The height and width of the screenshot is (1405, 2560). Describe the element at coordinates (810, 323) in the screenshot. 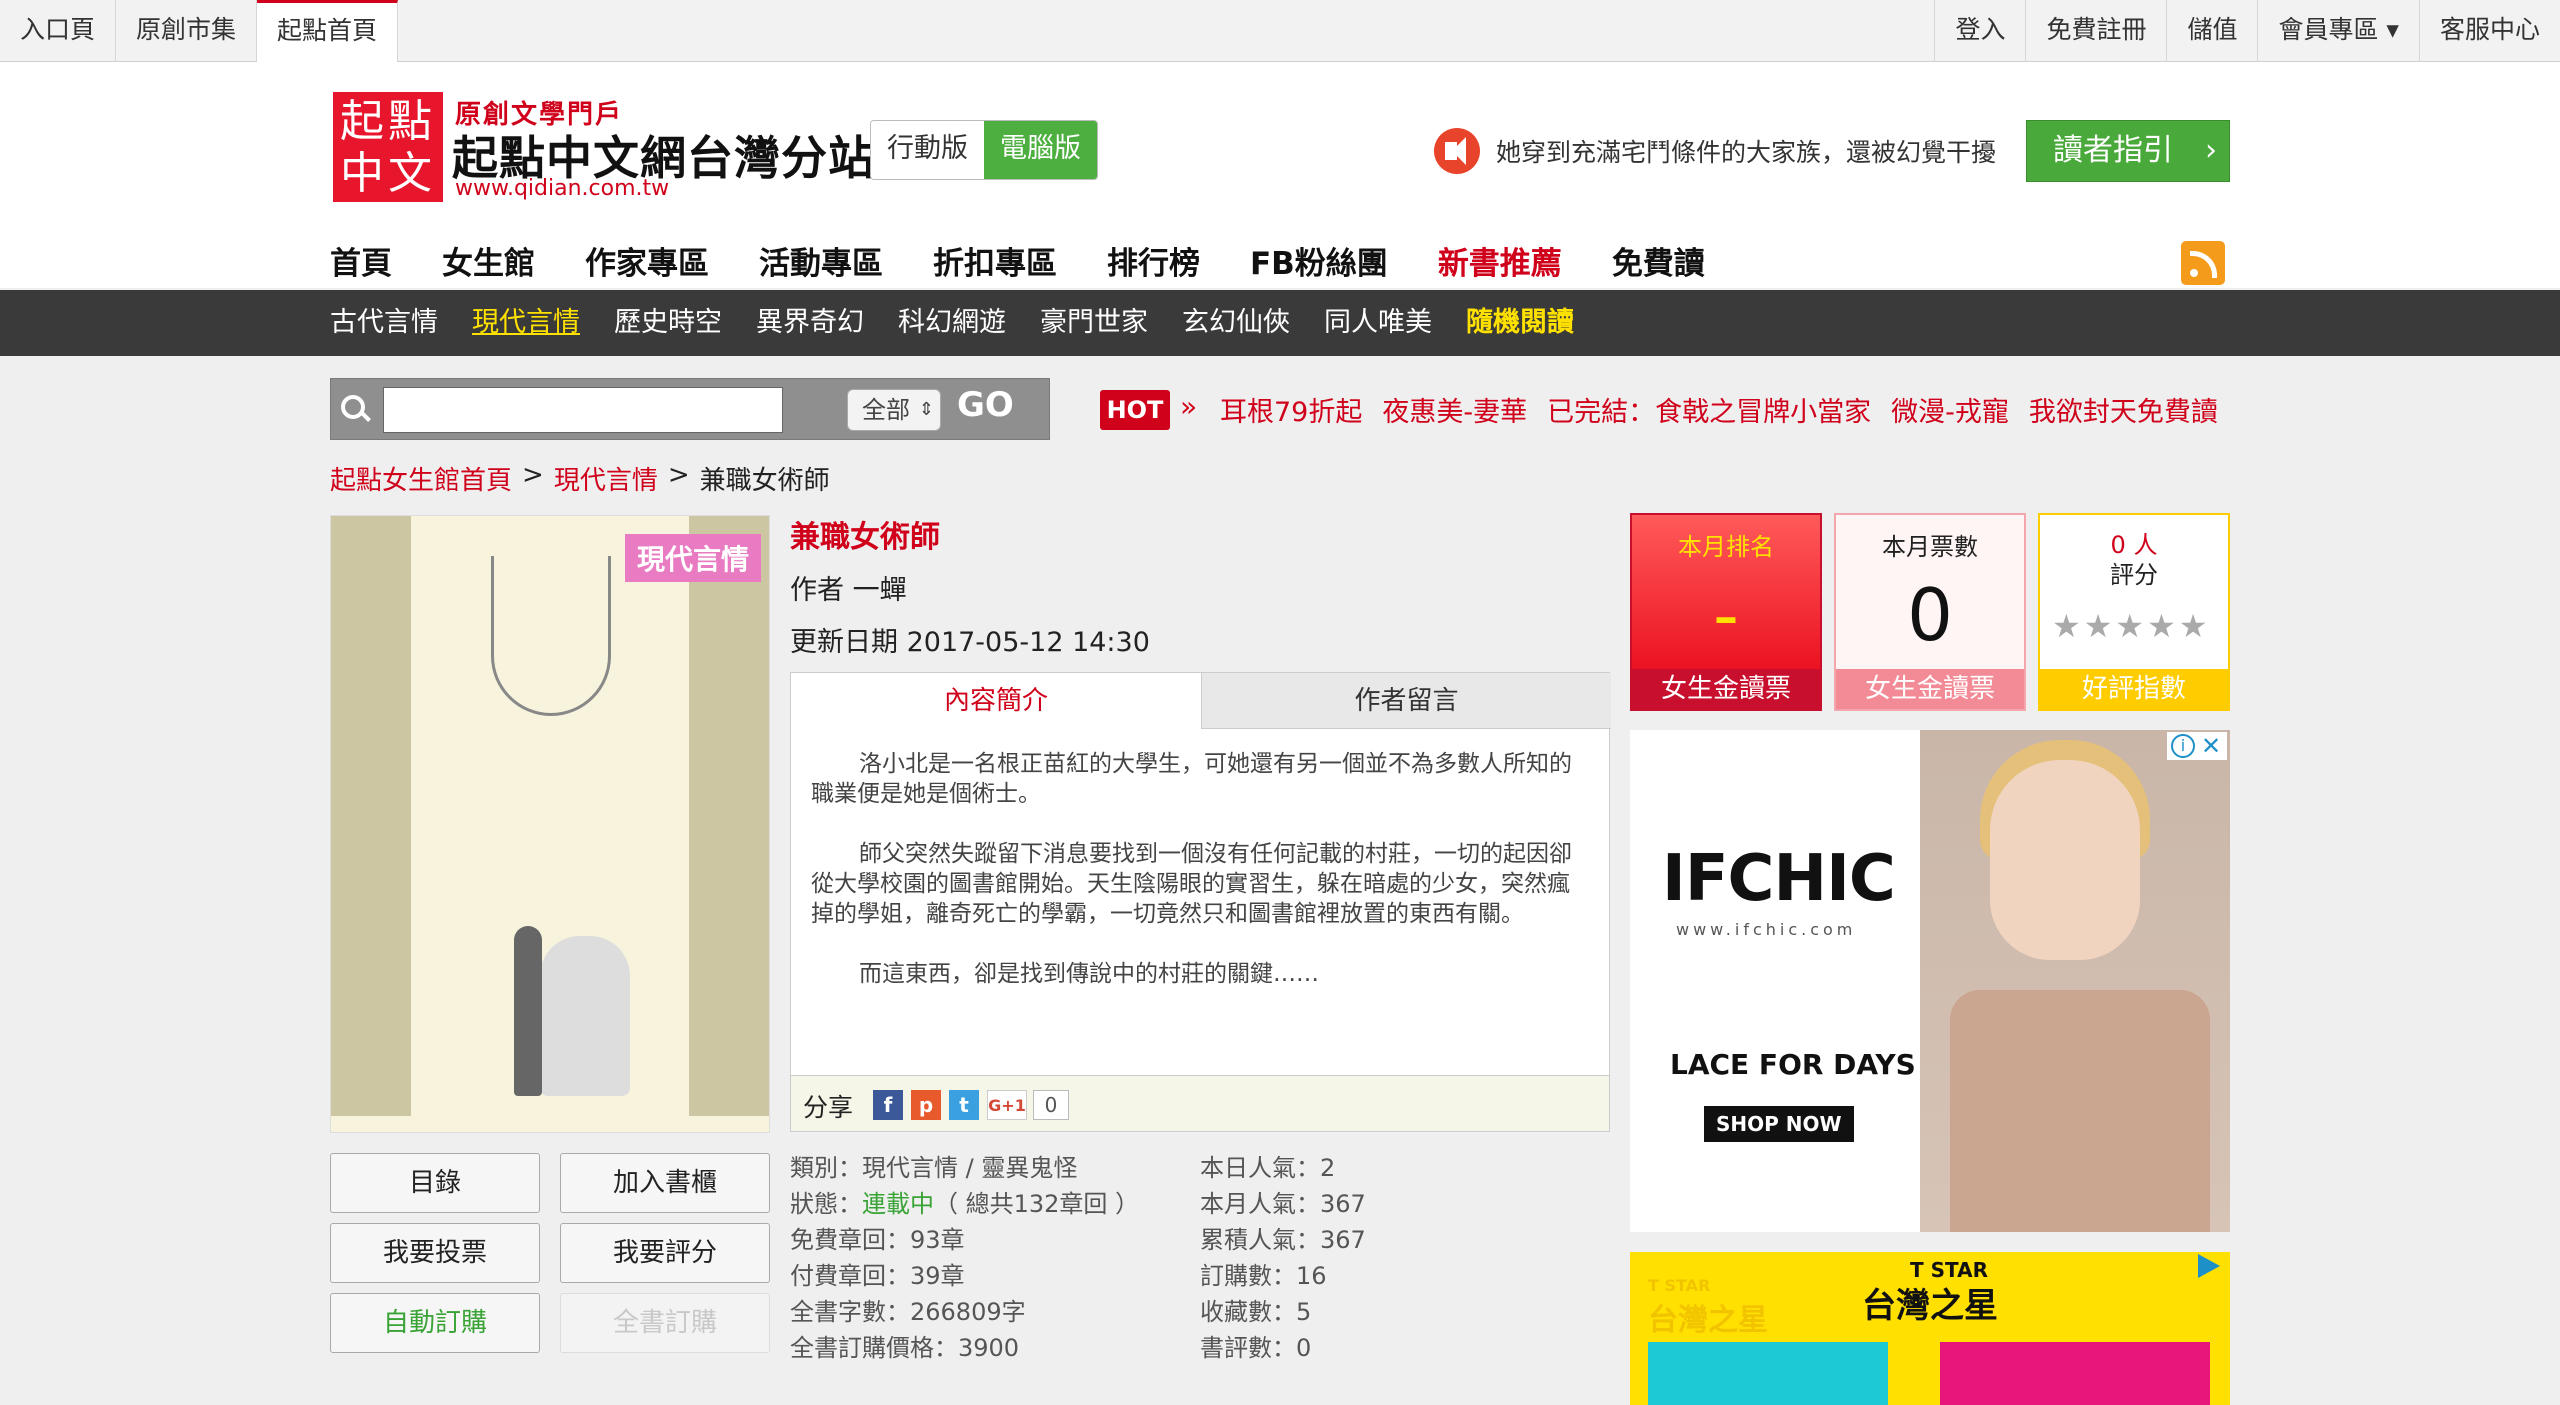

I see `subnav-fantasy: 異界奇幻` at that location.